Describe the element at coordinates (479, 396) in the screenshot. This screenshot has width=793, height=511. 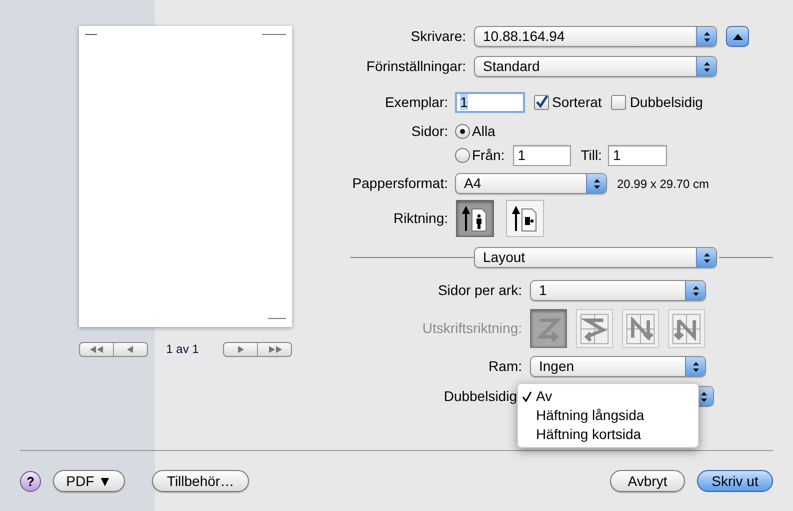
I see `duplex-label: Dubbelsidig` at that location.